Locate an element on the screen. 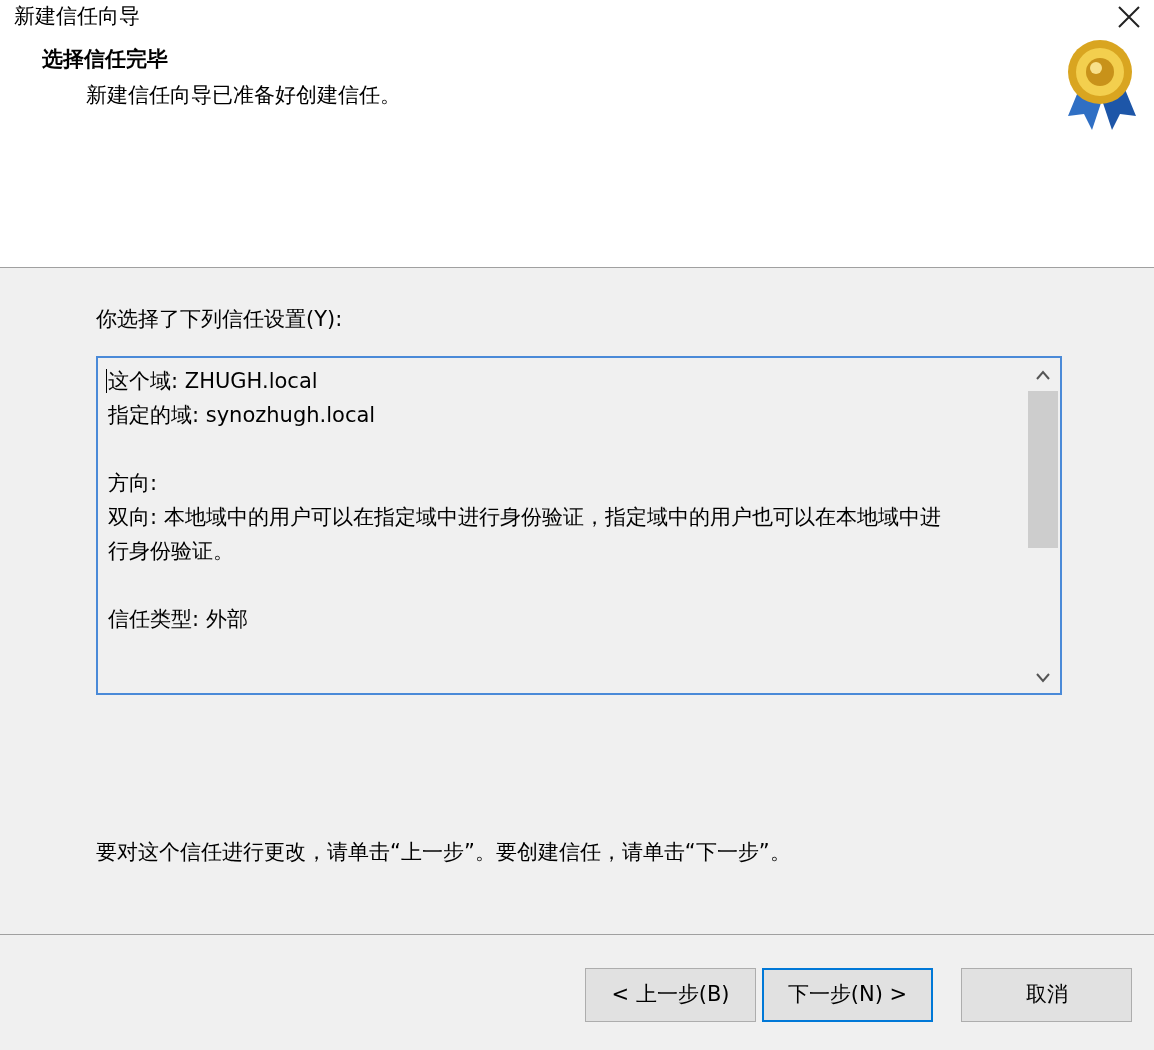 The width and height of the screenshot is (1154, 1050). summary-line: 指定的域: synozhugh.local is located at coordinates (242, 415).